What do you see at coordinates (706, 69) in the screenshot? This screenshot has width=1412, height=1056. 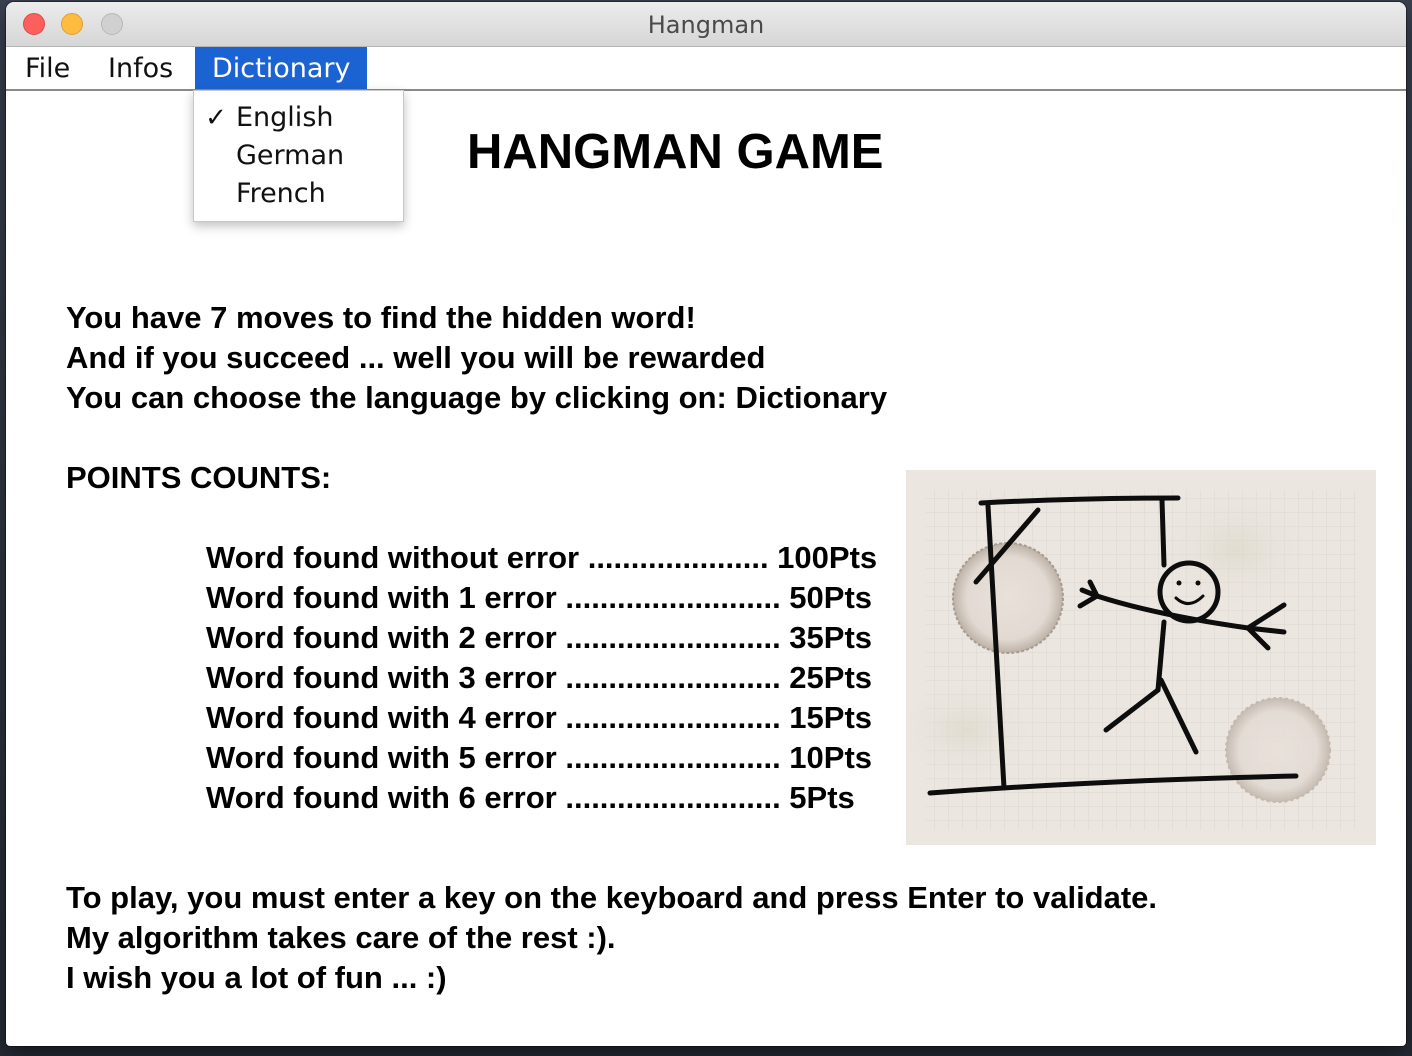 I see `menu-bar: File Infos Dictionary` at bounding box center [706, 69].